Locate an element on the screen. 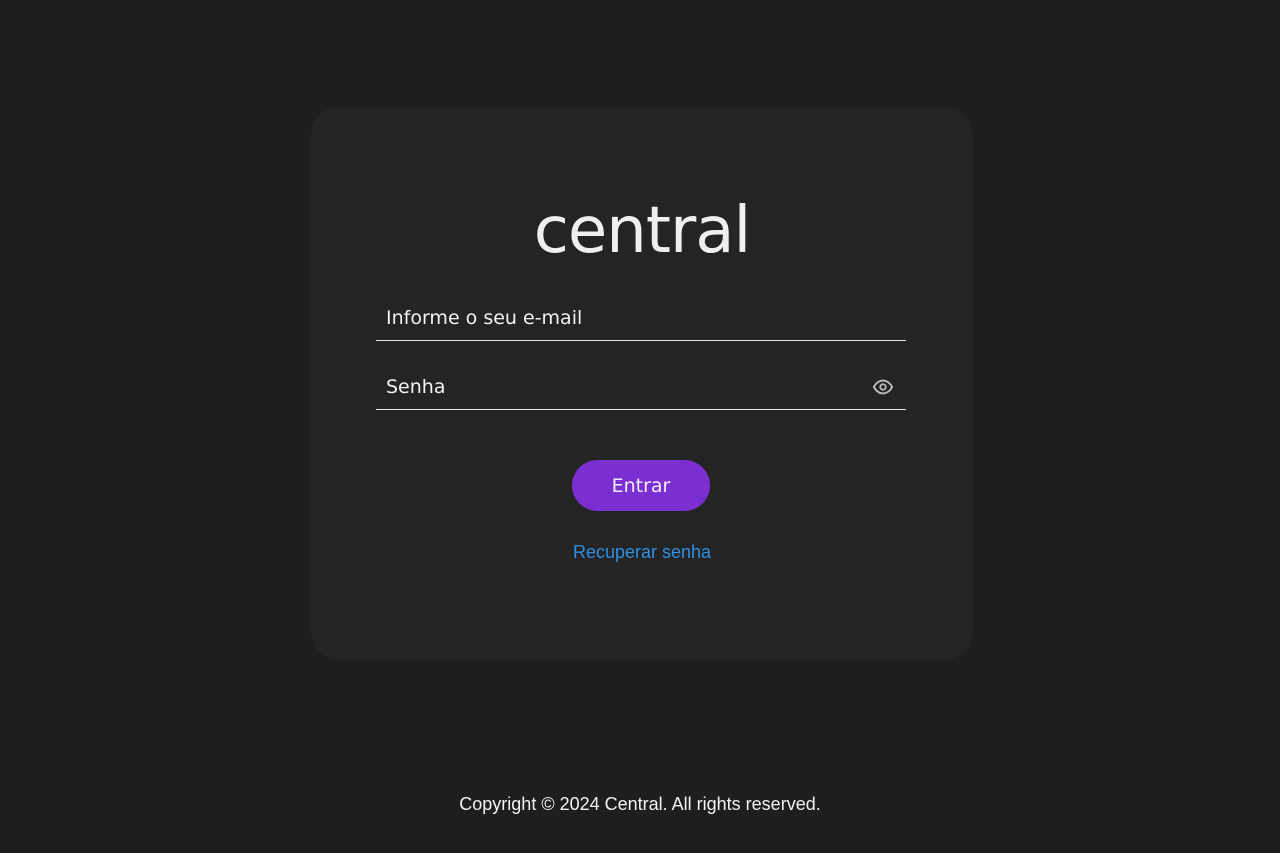 This screenshot has height=853, width=1280. email-field is located at coordinates (641, 318).